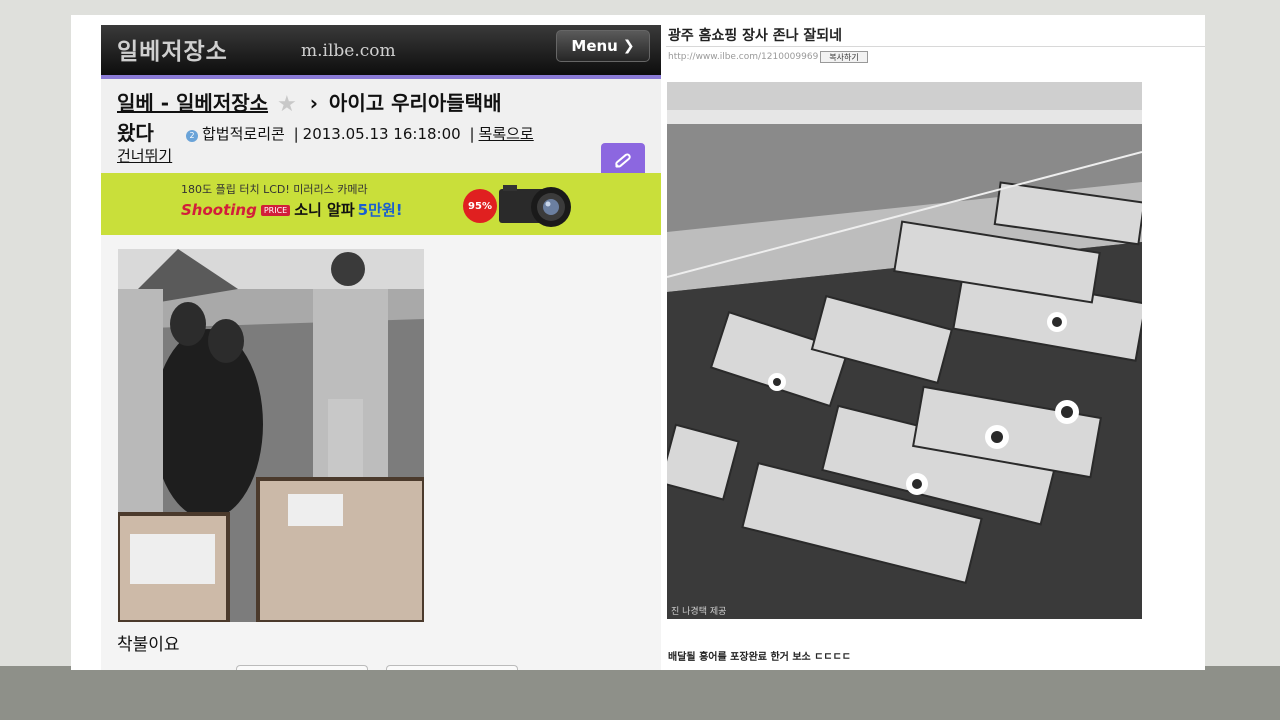  Describe the element at coordinates (594, 46) in the screenshot. I see `menu-label: Menu` at that location.